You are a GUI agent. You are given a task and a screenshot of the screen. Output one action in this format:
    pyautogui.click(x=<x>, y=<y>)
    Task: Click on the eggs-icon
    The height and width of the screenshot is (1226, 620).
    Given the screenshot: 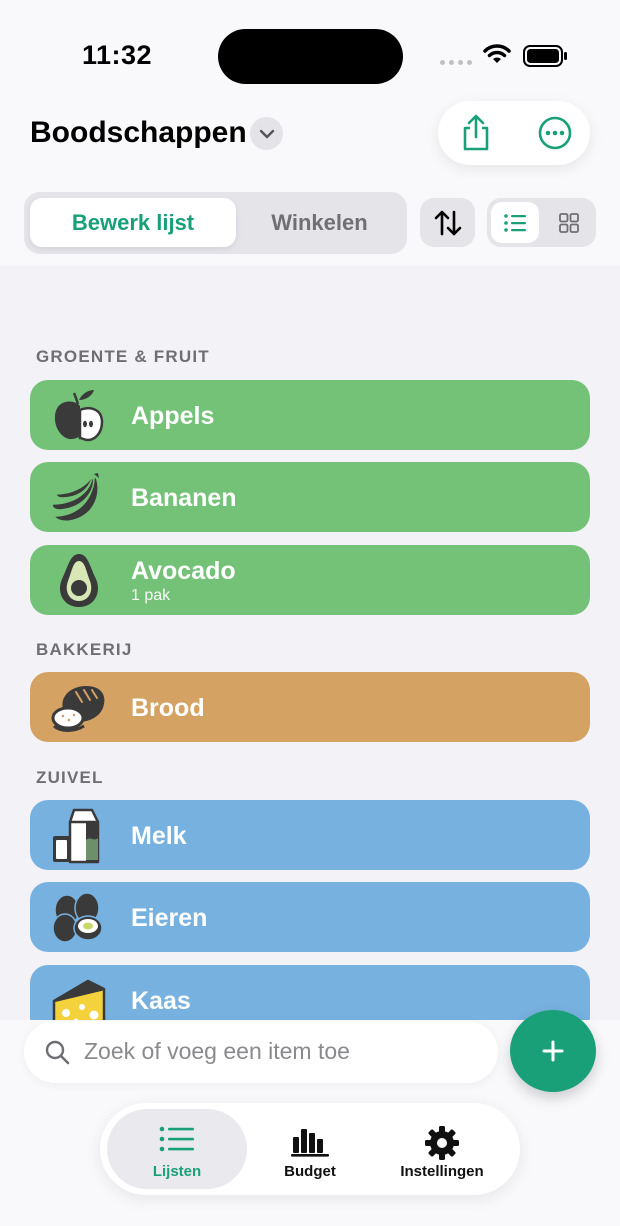 What is the action you would take?
    pyautogui.click(x=77, y=917)
    